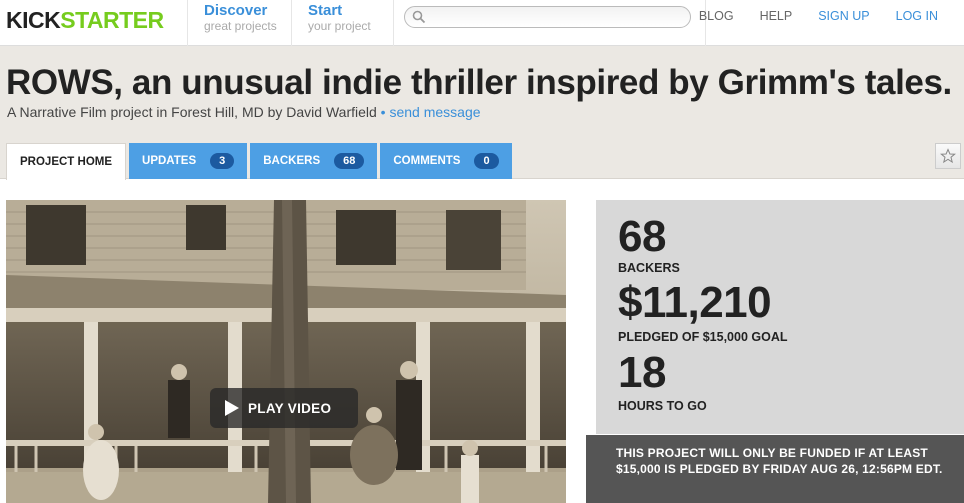  I want to click on help-link: HELP, so click(776, 19).